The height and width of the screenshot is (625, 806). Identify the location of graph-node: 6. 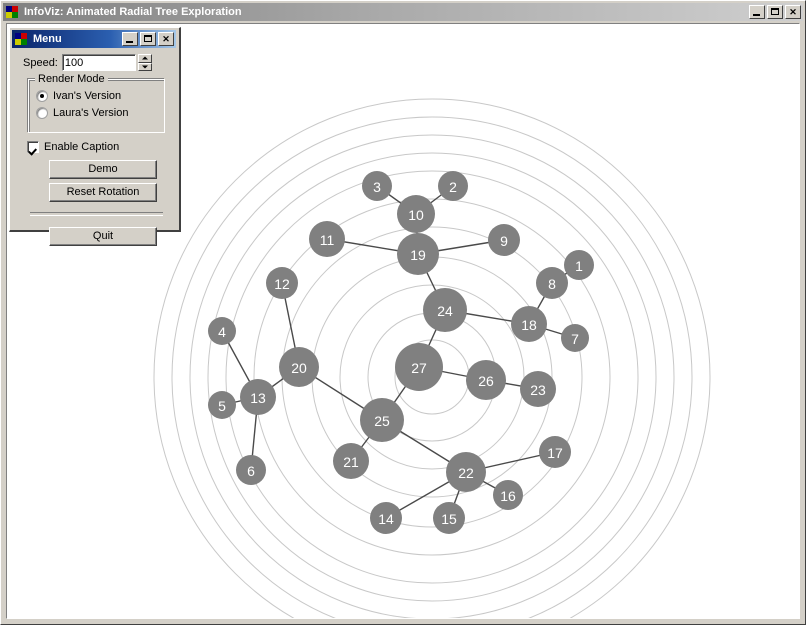
(251, 470).